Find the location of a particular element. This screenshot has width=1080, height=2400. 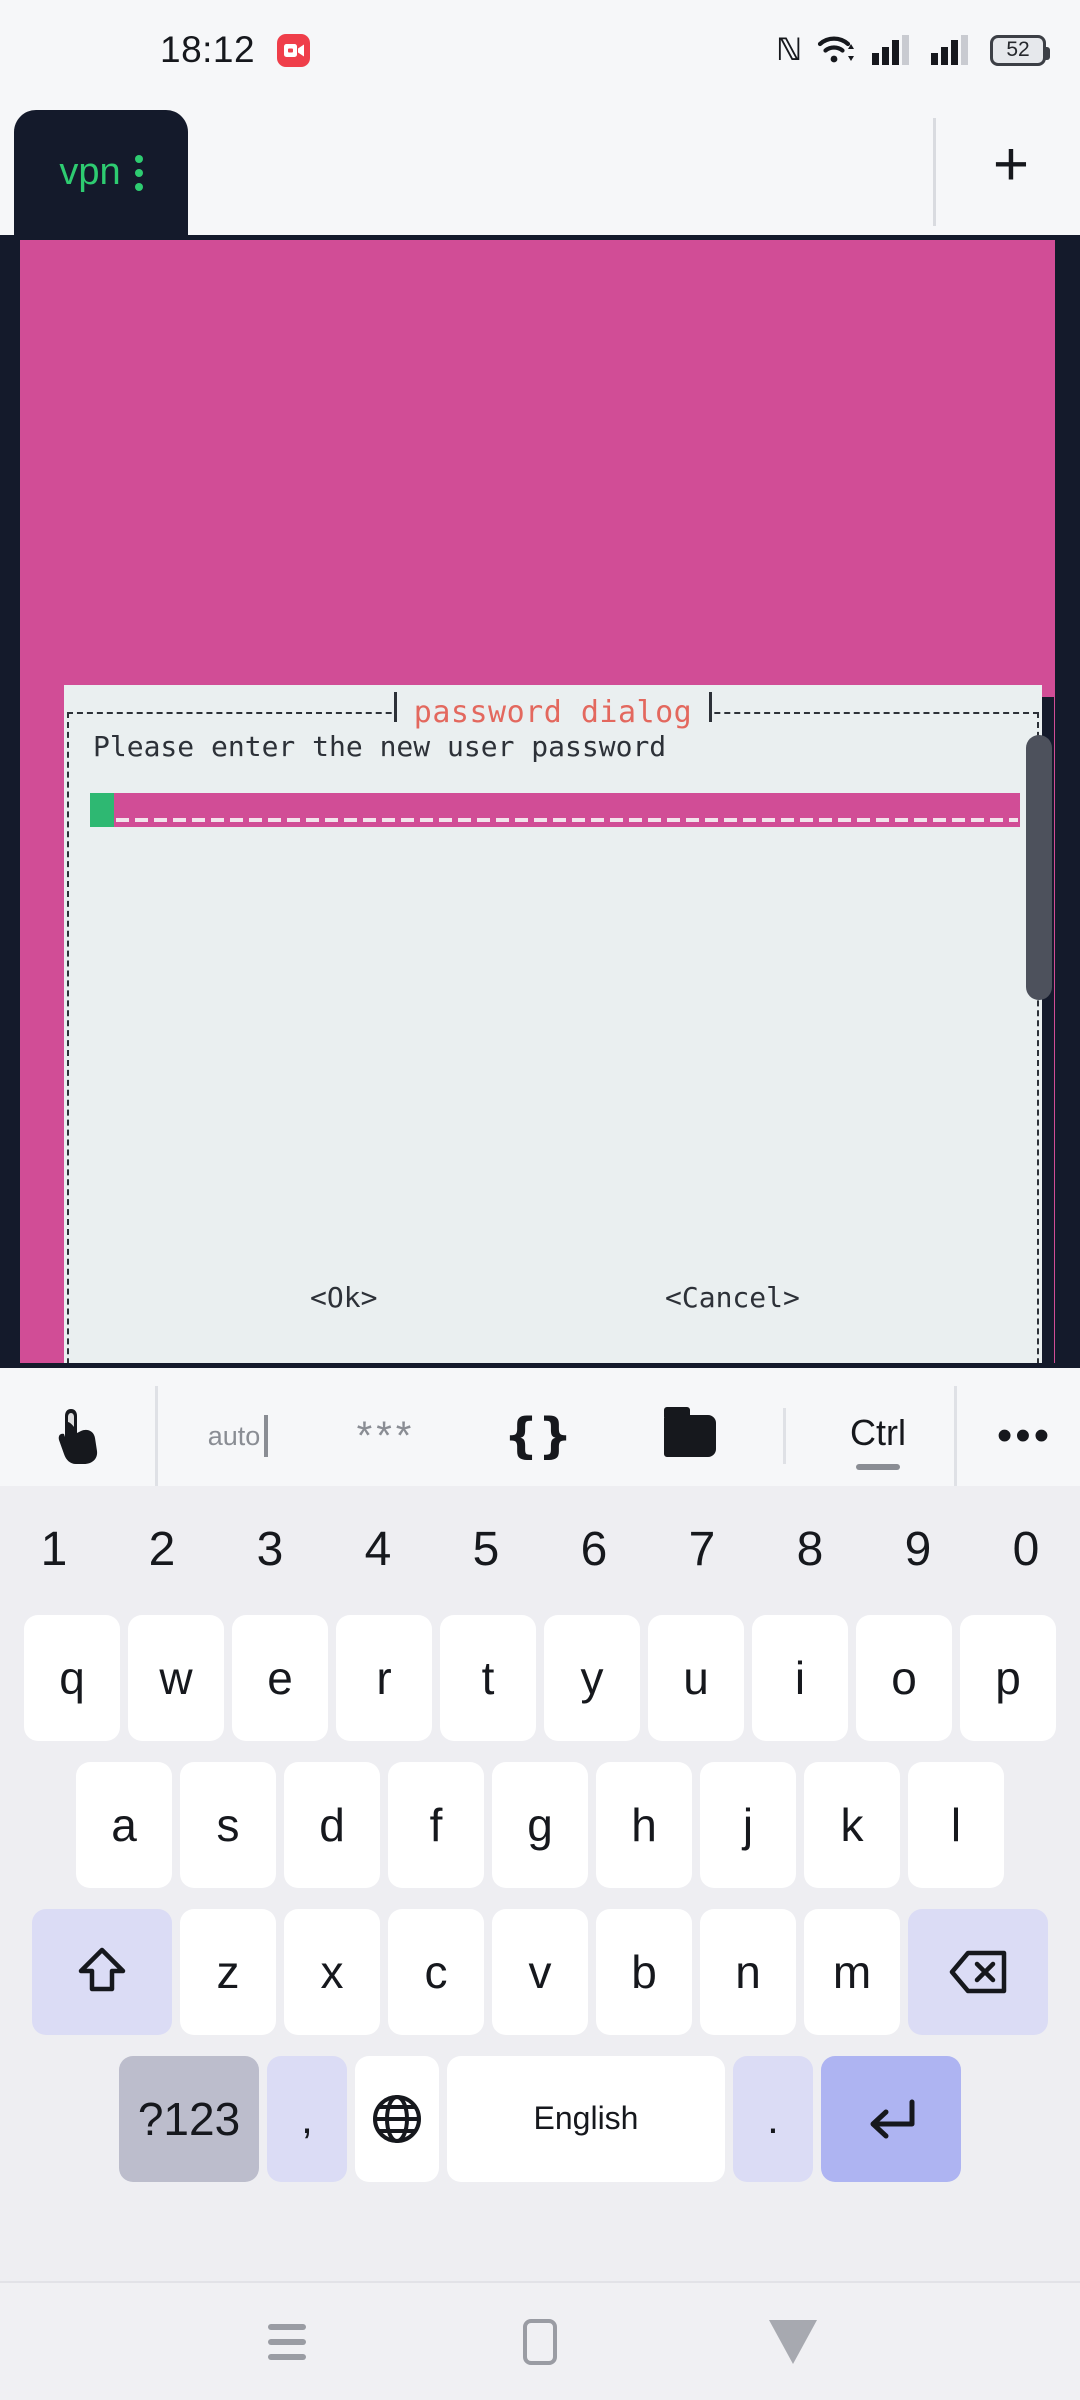

key-9: 9 is located at coordinates (918, 1549).